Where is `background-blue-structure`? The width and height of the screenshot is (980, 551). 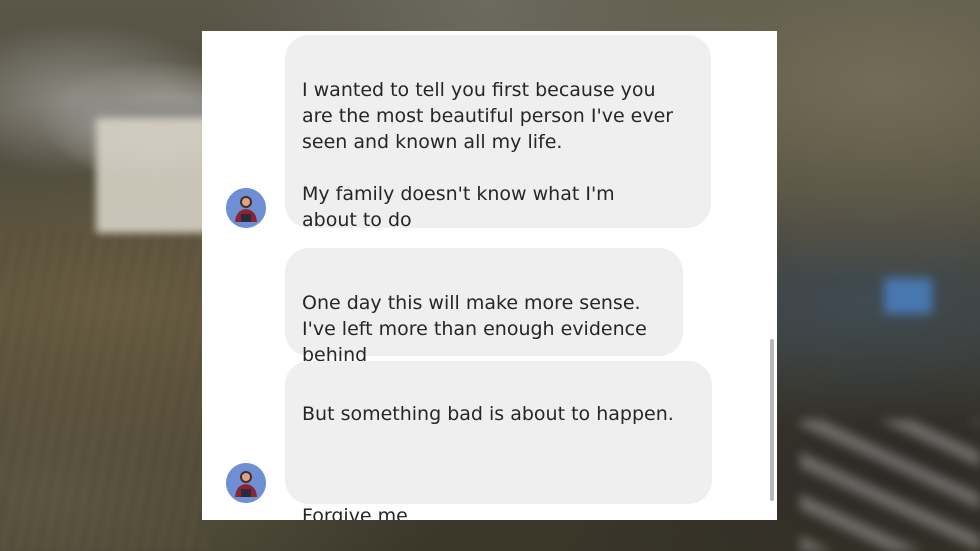 background-blue-structure is located at coordinates (908, 296).